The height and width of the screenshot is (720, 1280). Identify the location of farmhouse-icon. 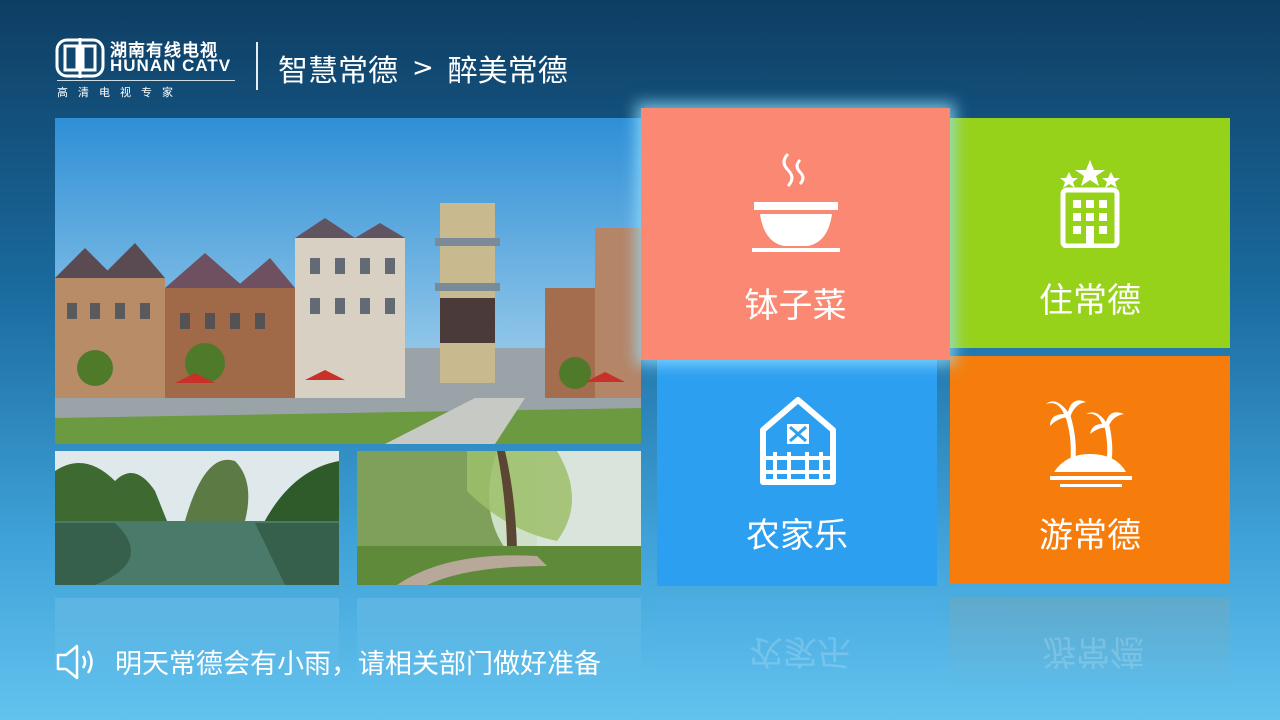
(798, 441).